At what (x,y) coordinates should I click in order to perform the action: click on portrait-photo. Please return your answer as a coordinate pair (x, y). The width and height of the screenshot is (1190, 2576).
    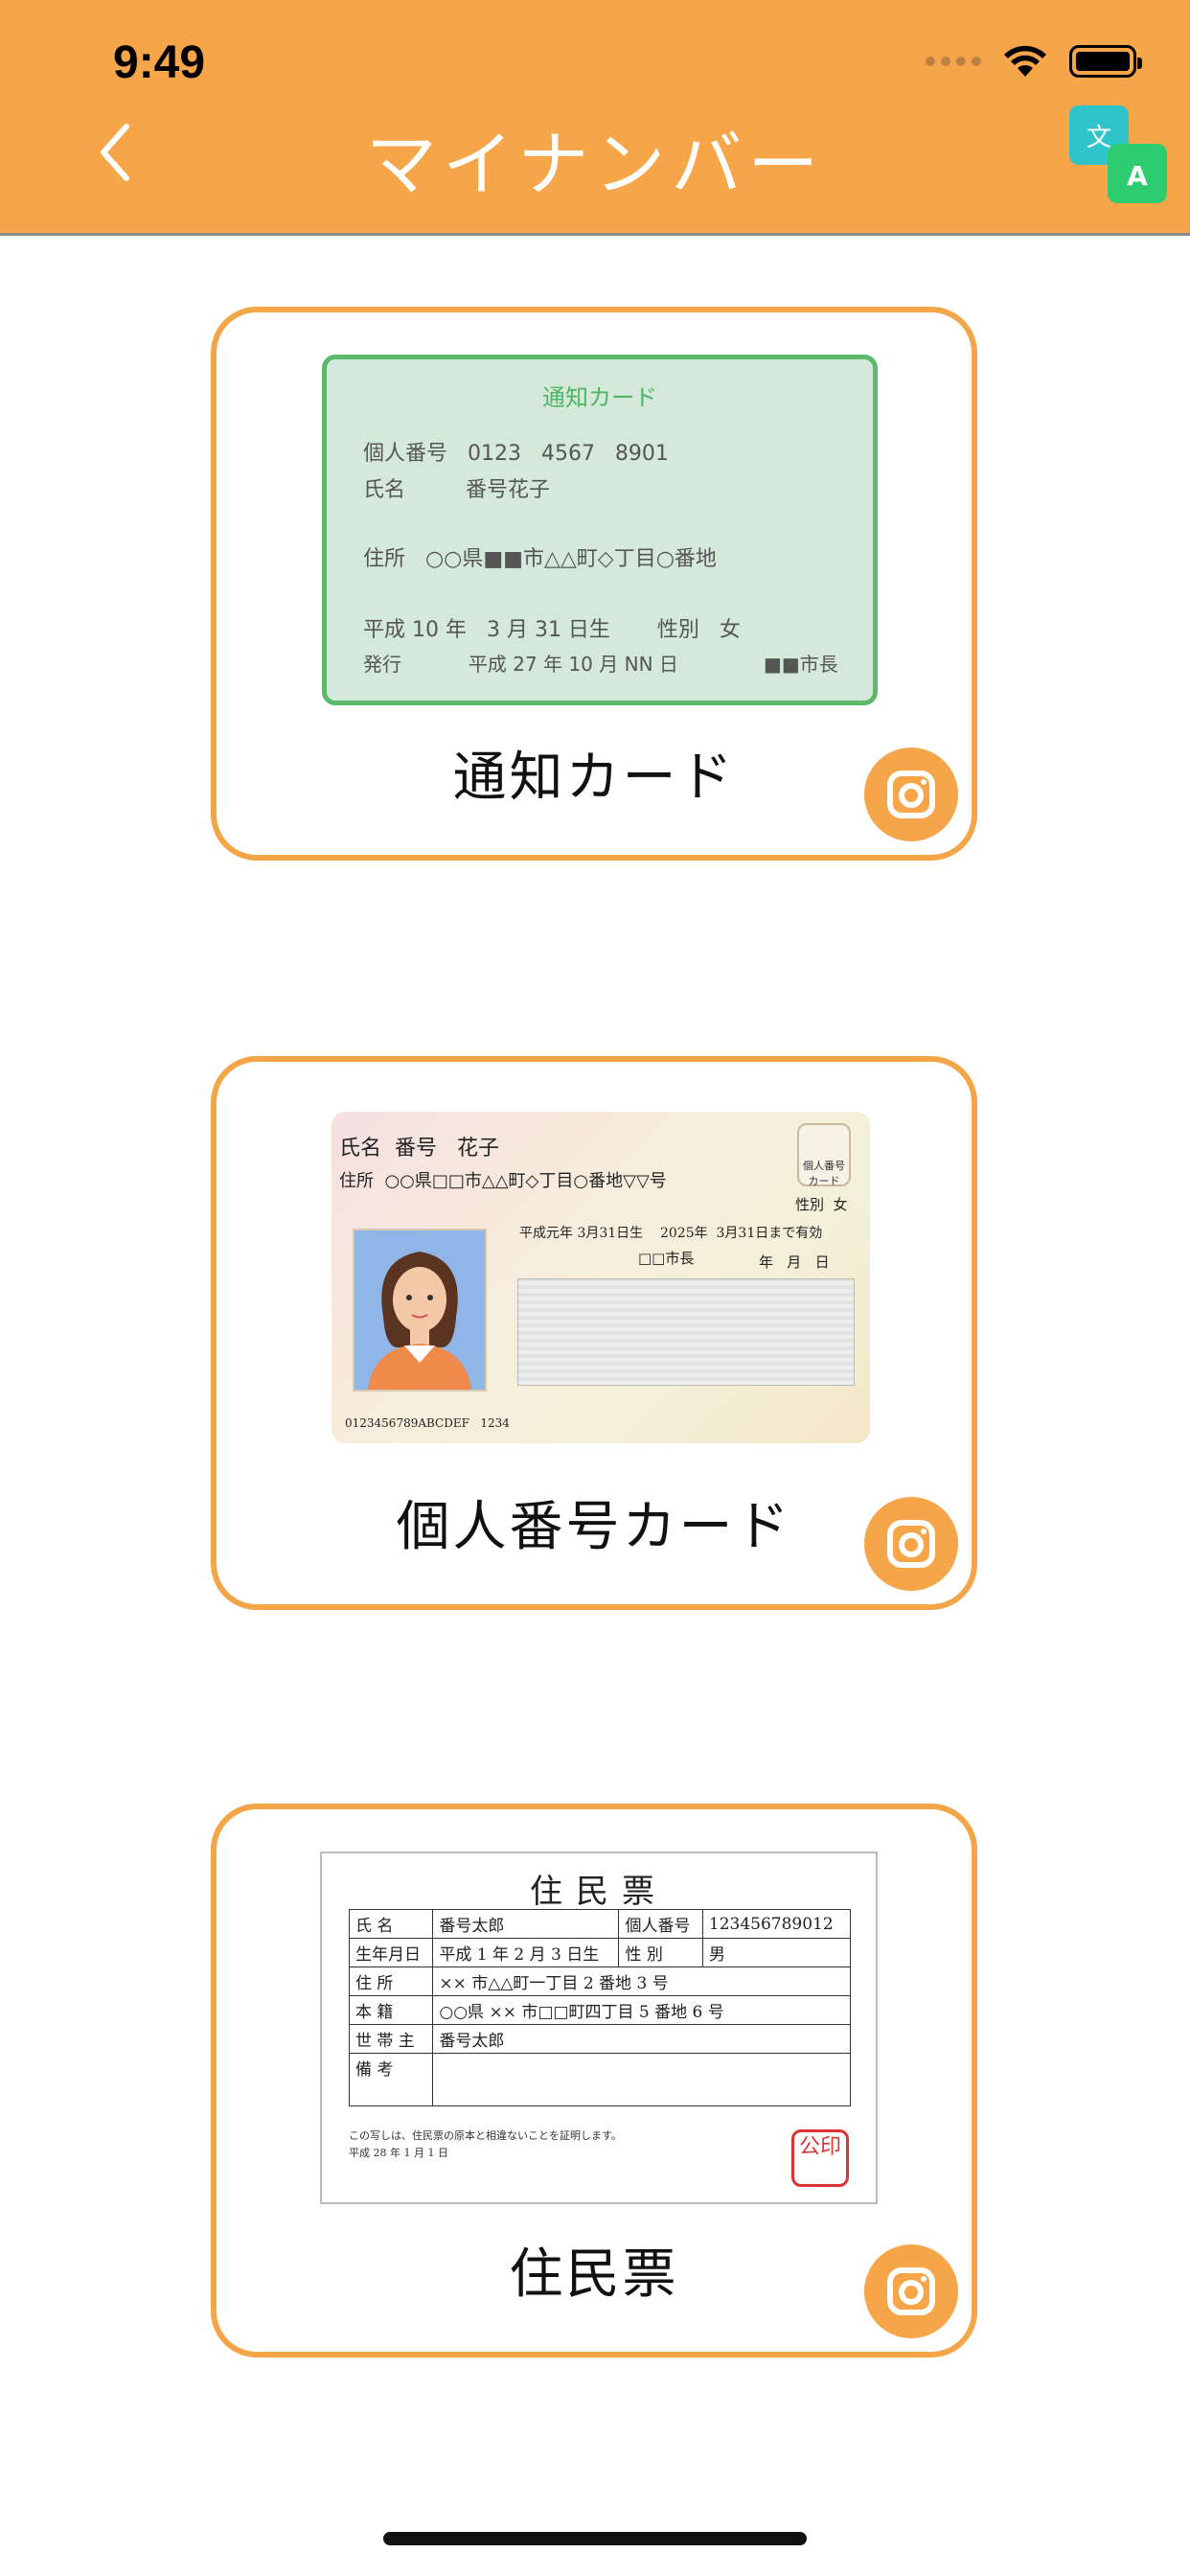
    Looking at the image, I should click on (420, 1310).